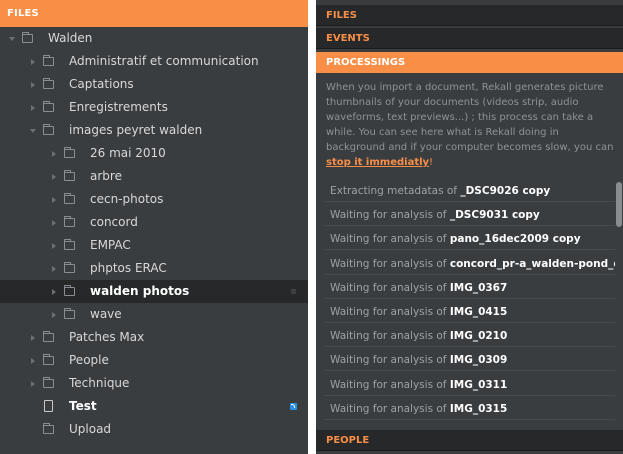 The height and width of the screenshot is (454, 623). Describe the element at coordinates (106, 314) in the screenshot. I see `tree-row-label: wave` at that location.